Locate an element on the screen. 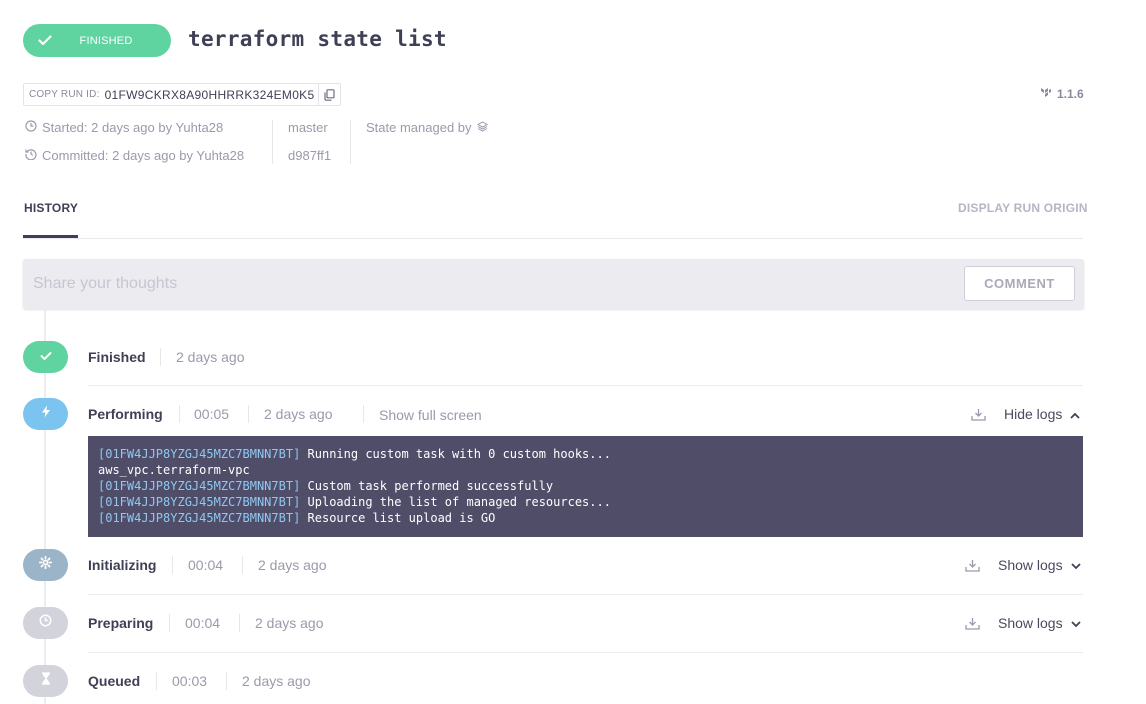 The image size is (1146, 704). comment-button: COMMENT is located at coordinates (1019, 283).